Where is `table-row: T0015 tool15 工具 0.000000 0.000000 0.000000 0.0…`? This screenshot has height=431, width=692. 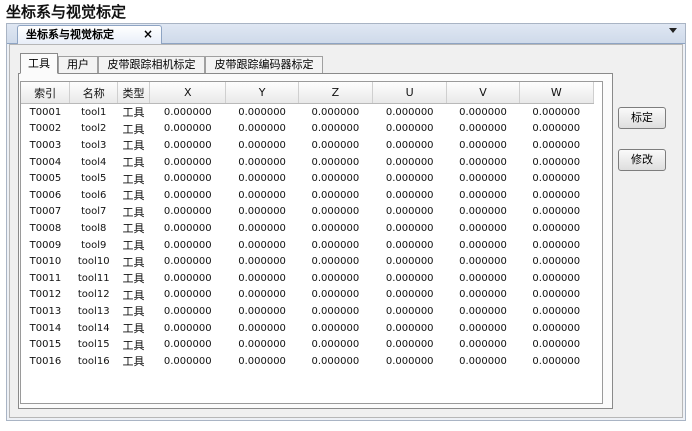 table-row: T0015 tool15 工具 0.000000 0.000000 0.000000 0.0… is located at coordinates (307, 344).